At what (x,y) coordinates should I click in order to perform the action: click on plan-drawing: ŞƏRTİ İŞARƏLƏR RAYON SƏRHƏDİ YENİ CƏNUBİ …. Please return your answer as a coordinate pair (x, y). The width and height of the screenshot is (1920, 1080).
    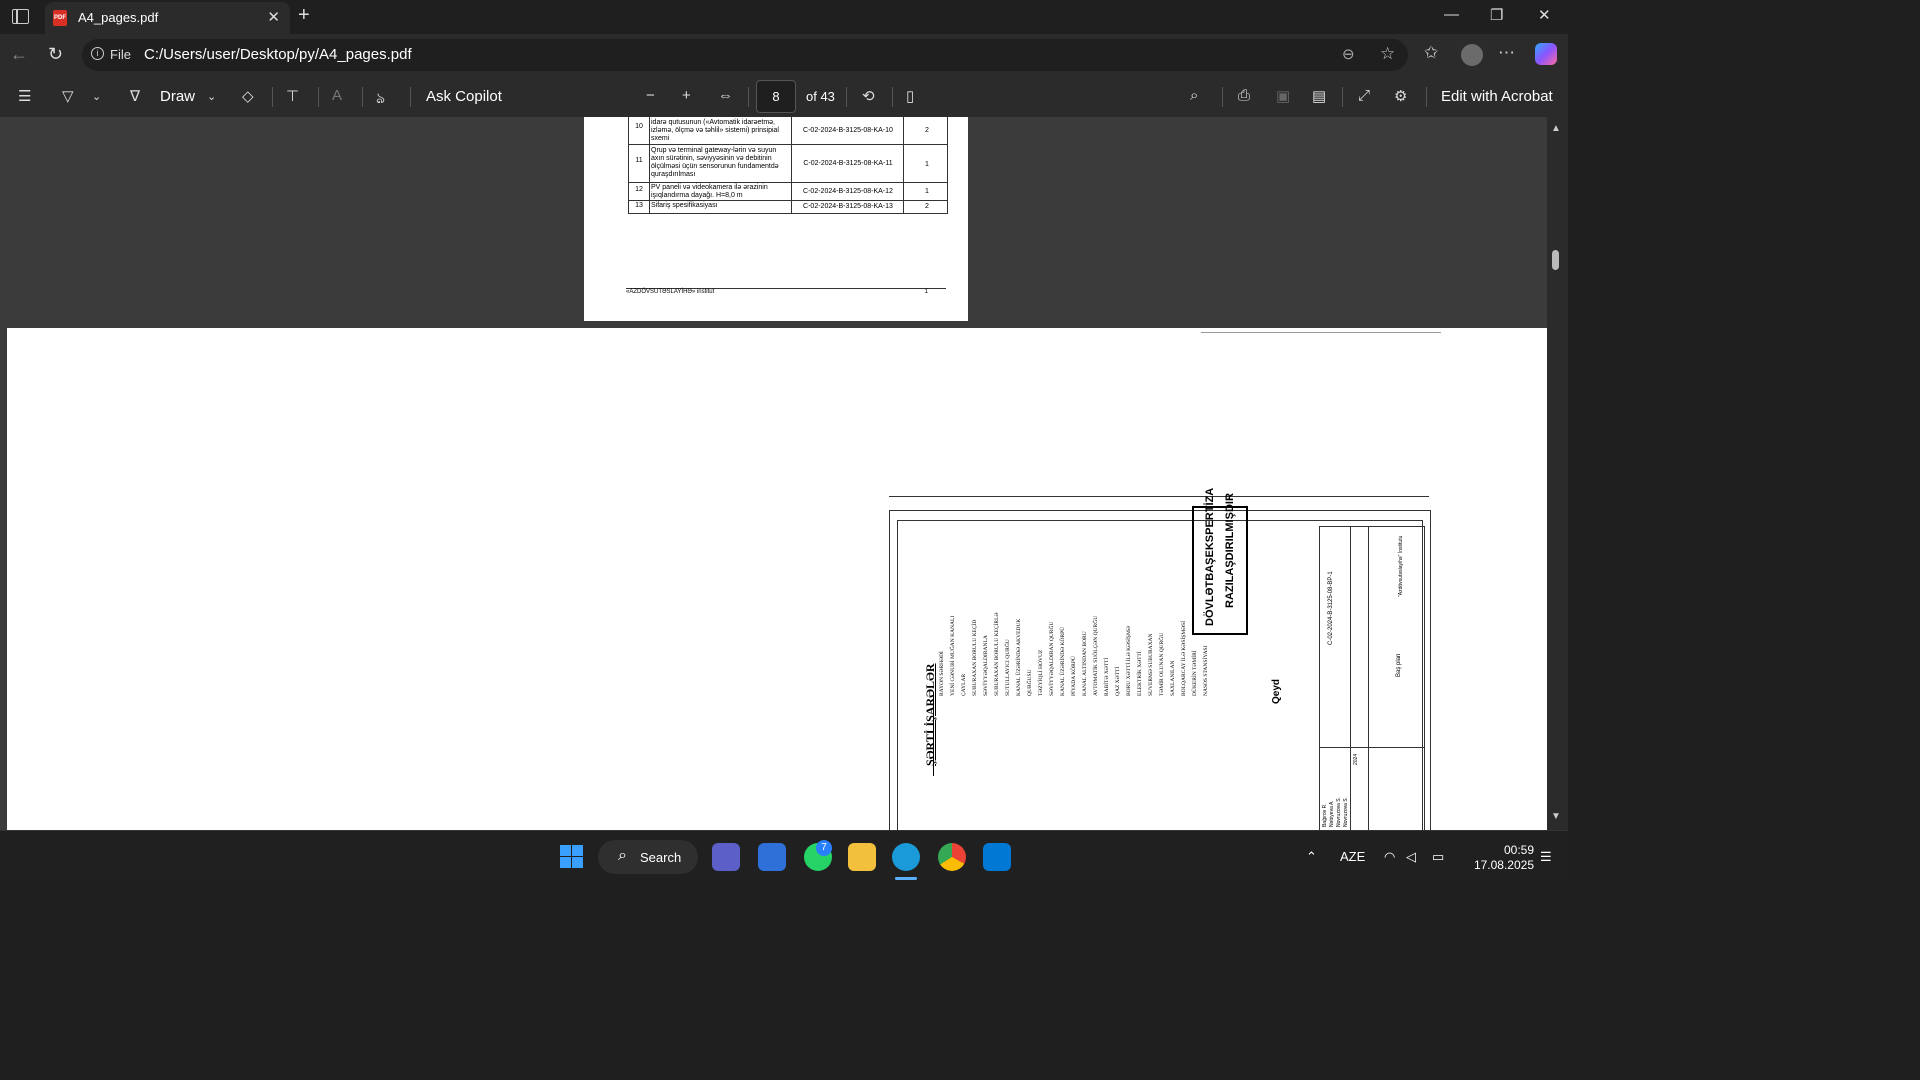
    Looking at the image, I should click on (1160, 659).